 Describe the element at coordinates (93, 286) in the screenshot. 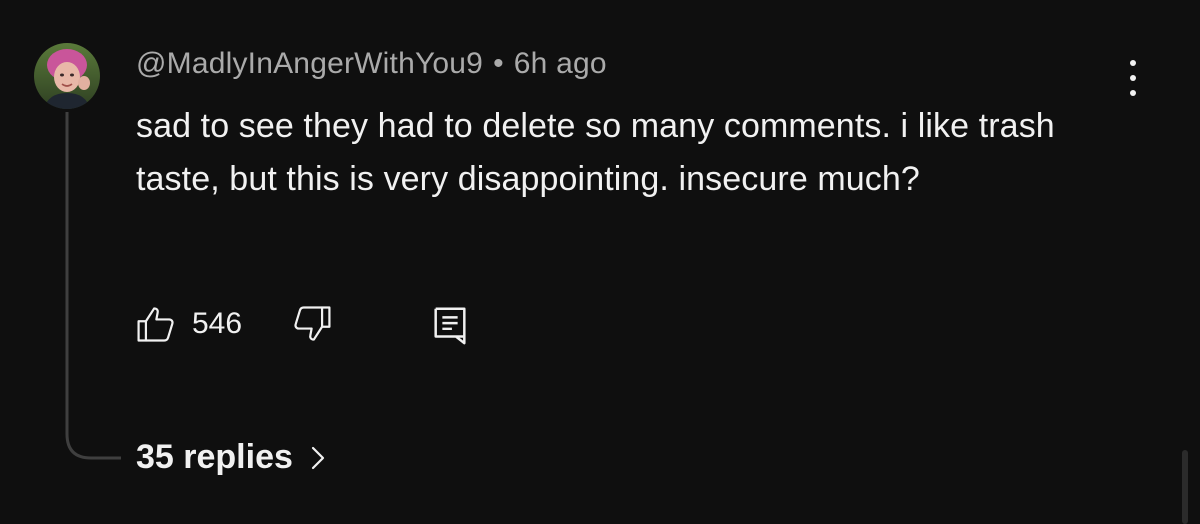

I see `thread-line` at that location.